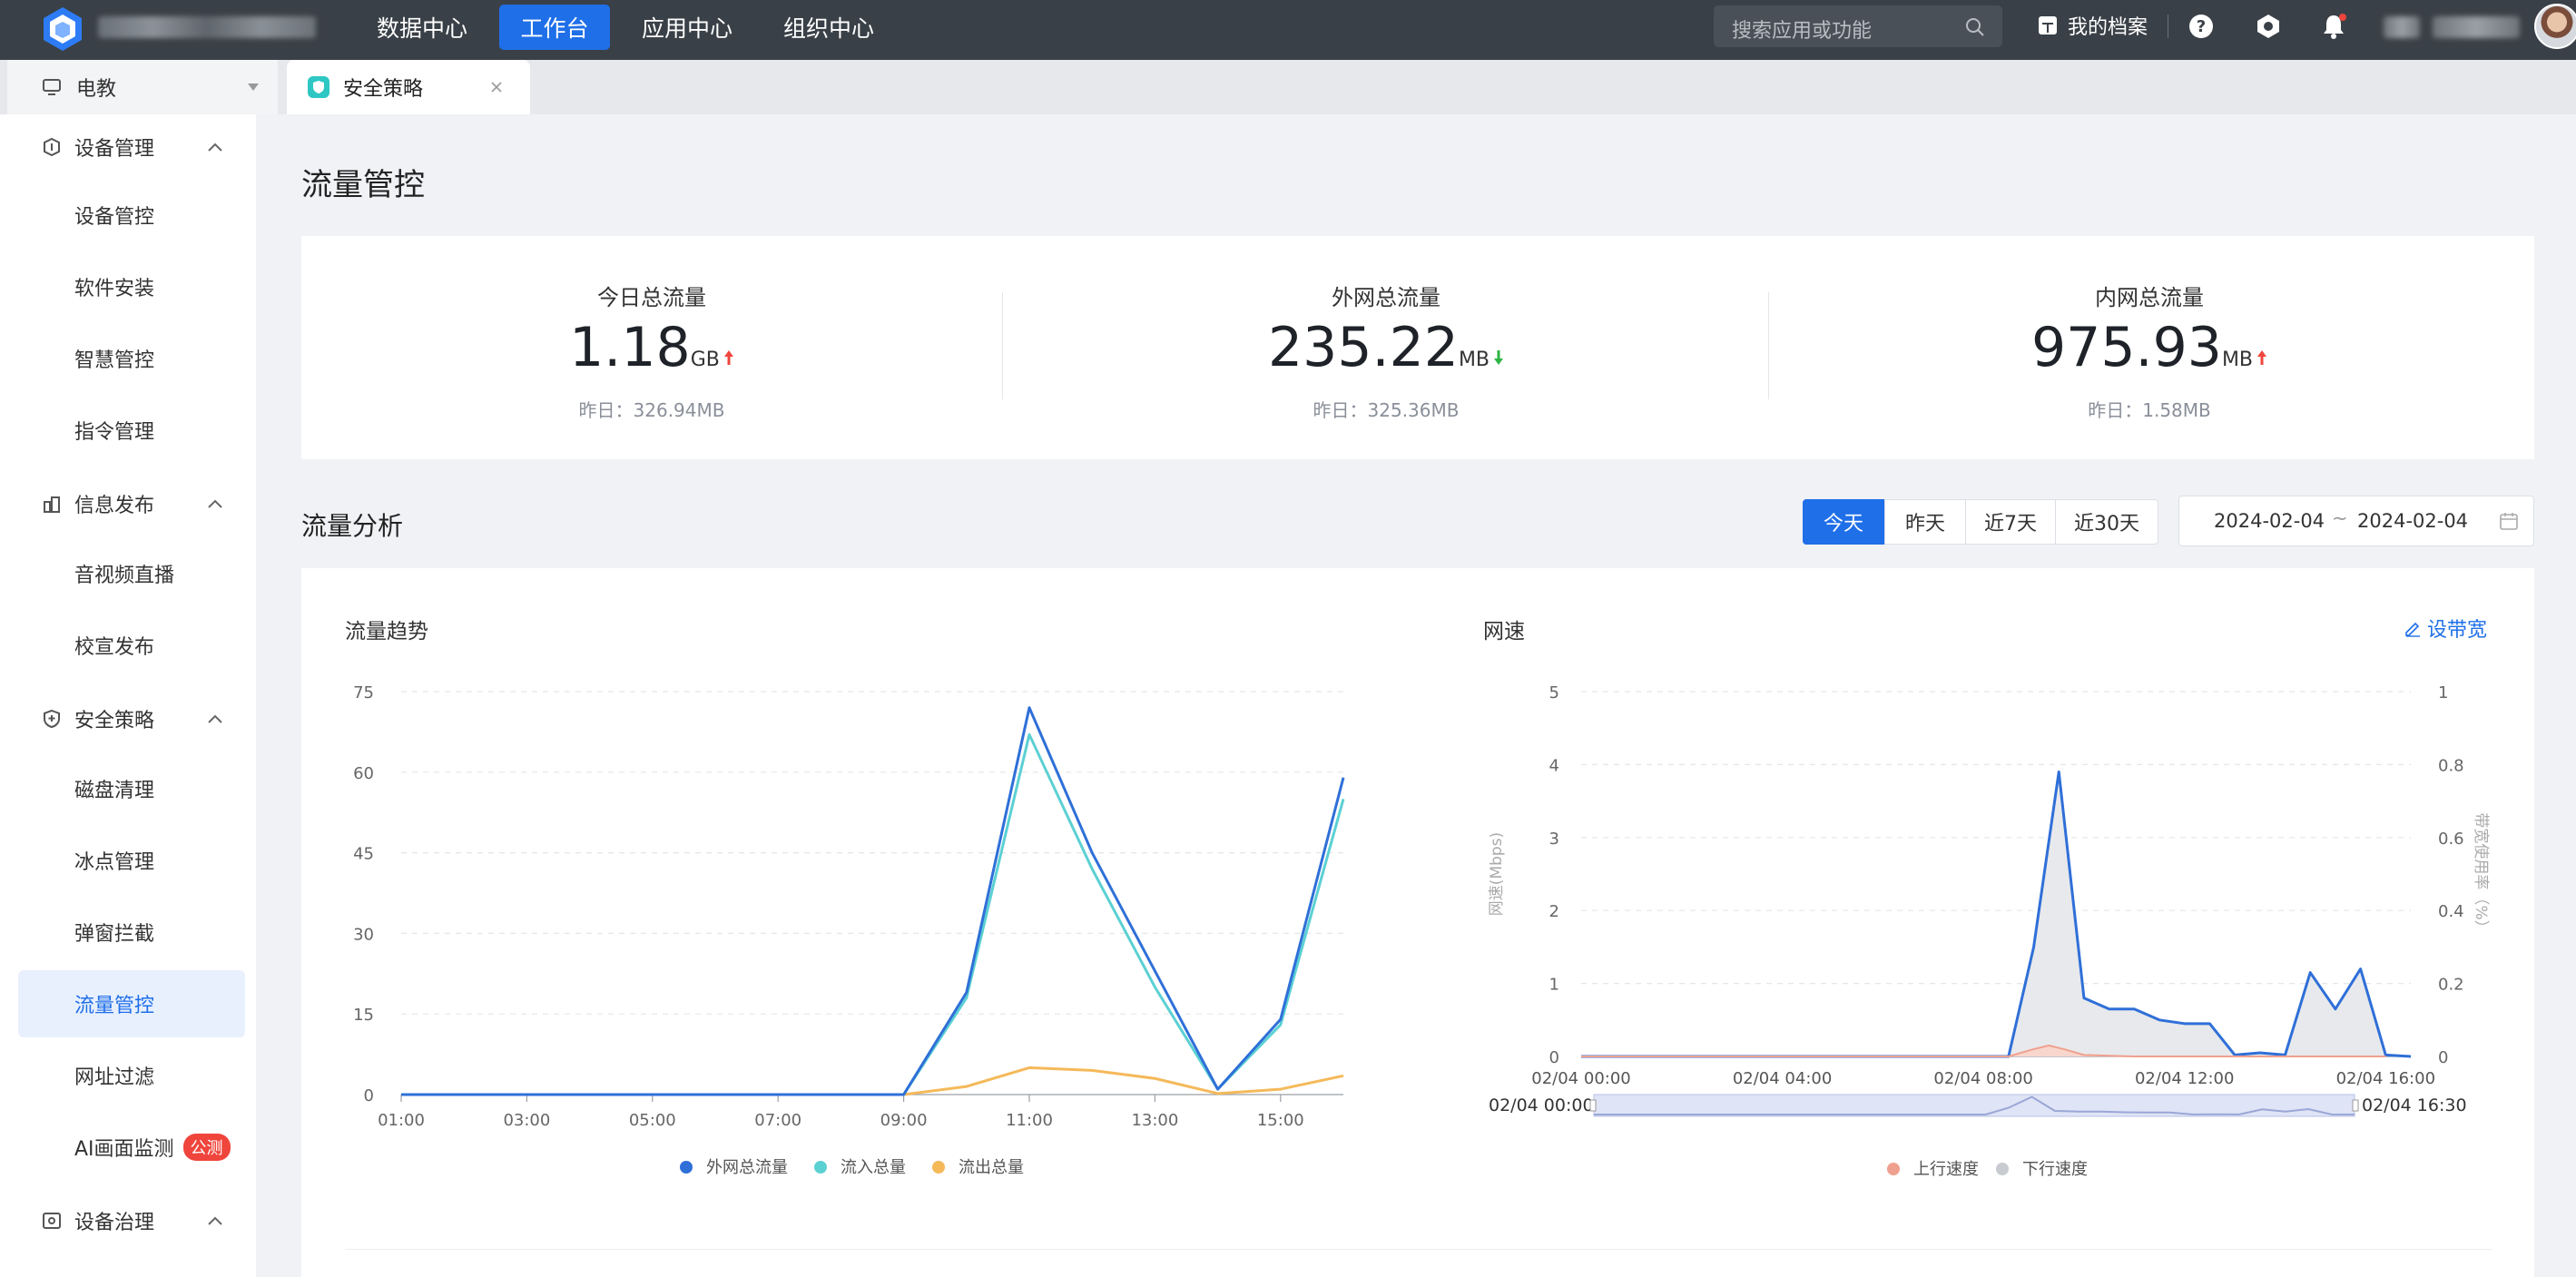 The height and width of the screenshot is (1277, 2576). Describe the element at coordinates (904, 1121) in the screenshot. I see `x-tick-label: 09:00` at that location.